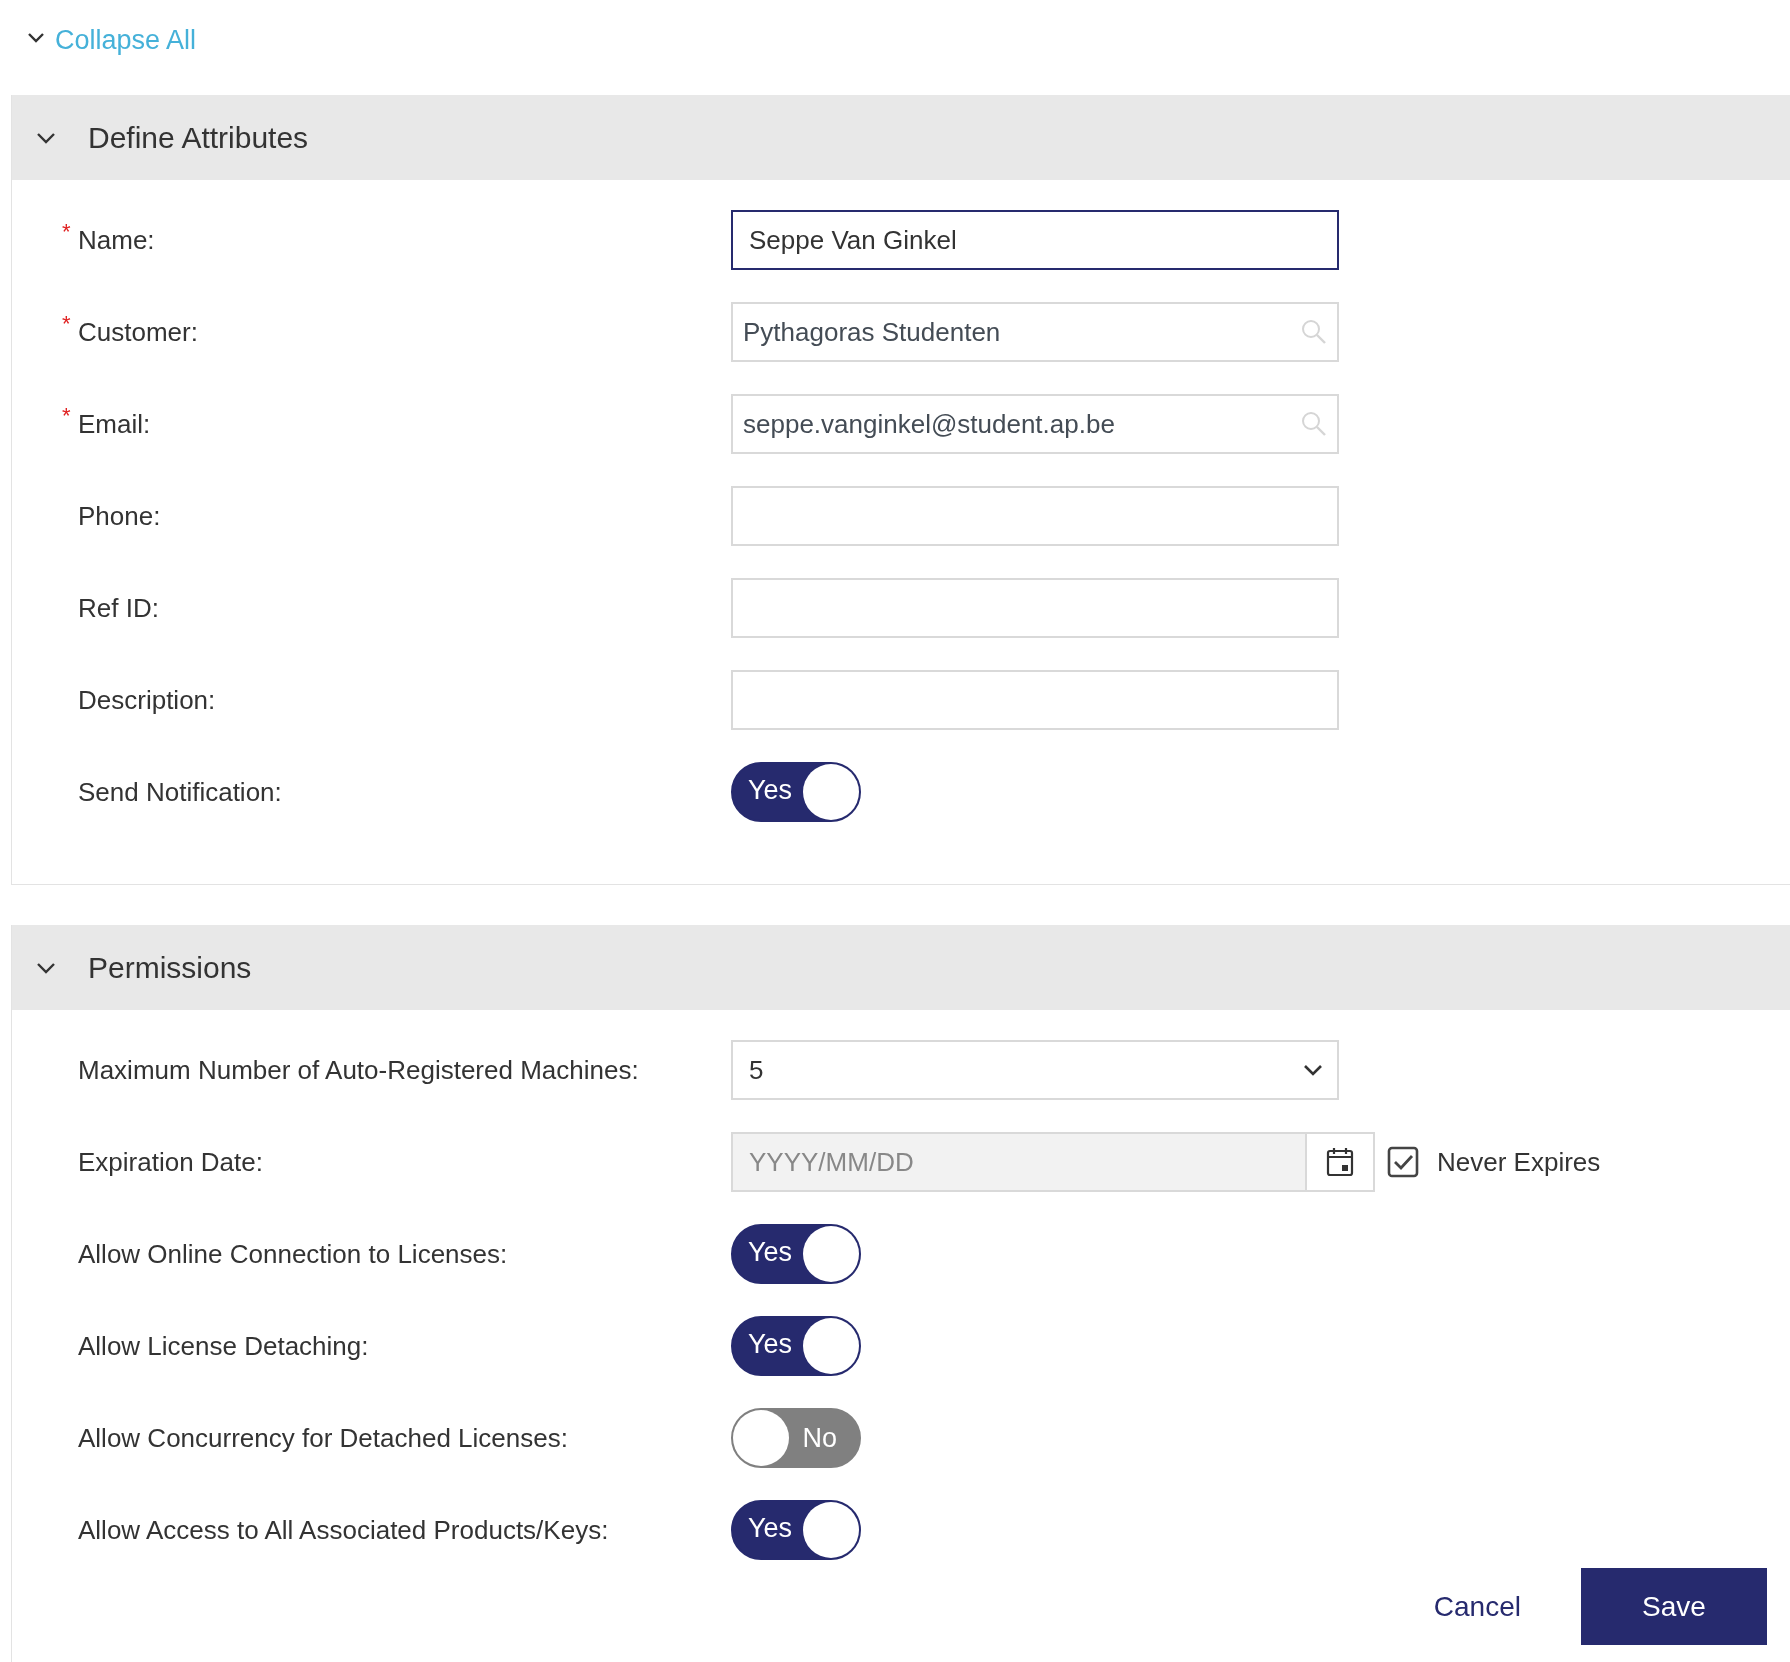 The height and width of the screenshot is (1662, 1790). Describe the element at coordinates (1035, 424) in the screenshot. I see `search-field: seppe.vanginkel@student.ap.be` at that location.